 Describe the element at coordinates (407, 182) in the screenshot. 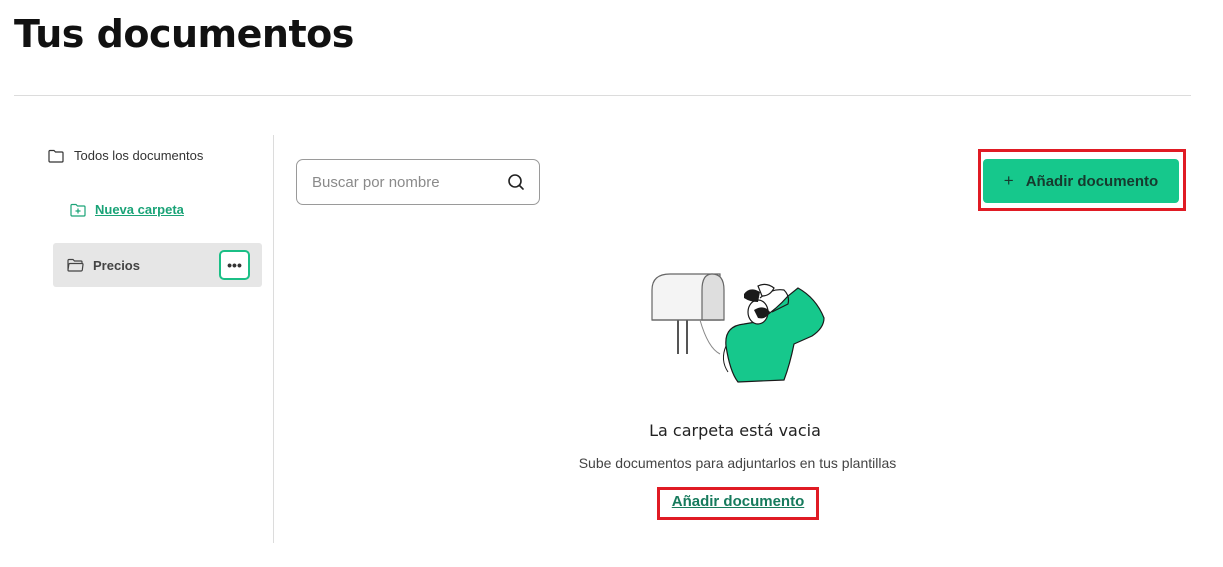

I see `search-input` at that location.